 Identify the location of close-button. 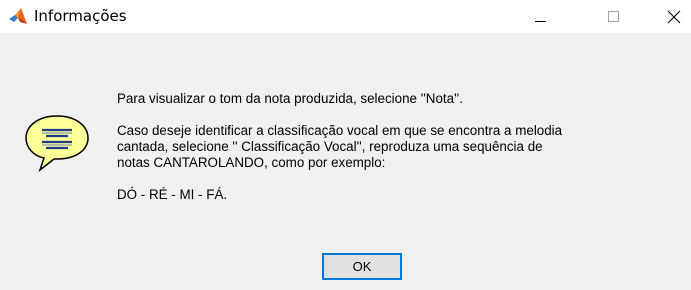
(674, 16).